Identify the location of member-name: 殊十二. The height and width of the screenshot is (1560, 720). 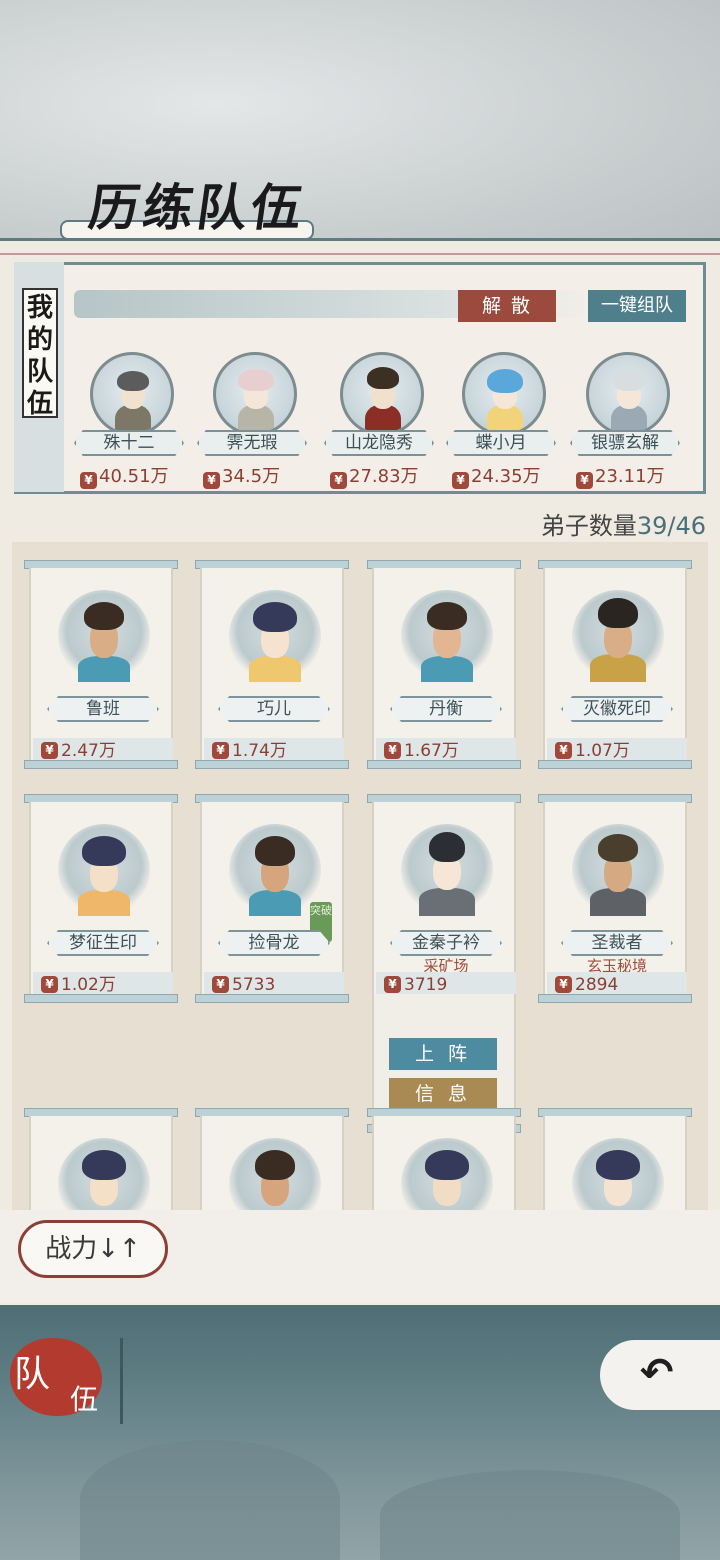
(129, 443).